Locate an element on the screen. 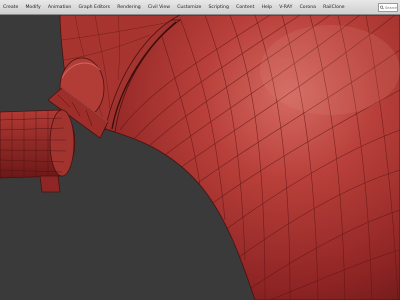  search-input is located at coordinates (390, 7).